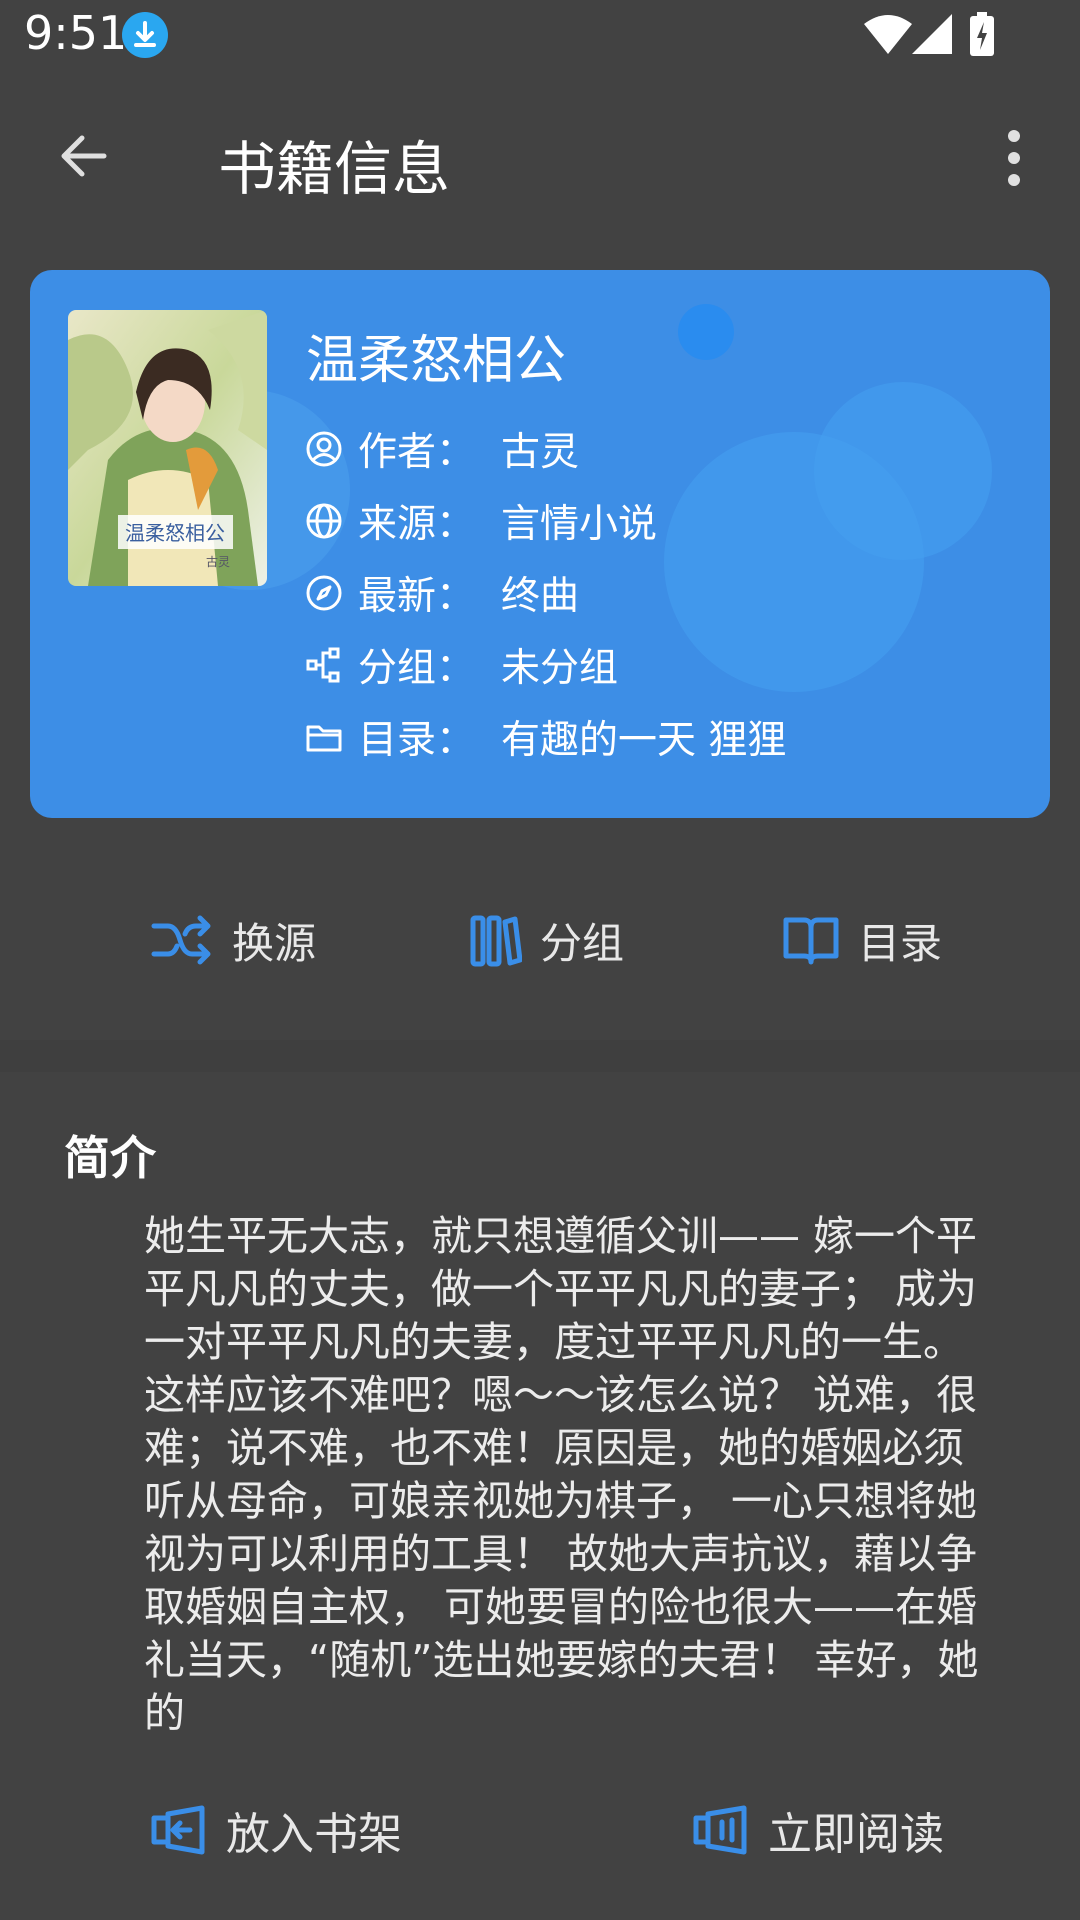  I want to click on info-row-source: 来源： 言情小说, so click(481, 521).